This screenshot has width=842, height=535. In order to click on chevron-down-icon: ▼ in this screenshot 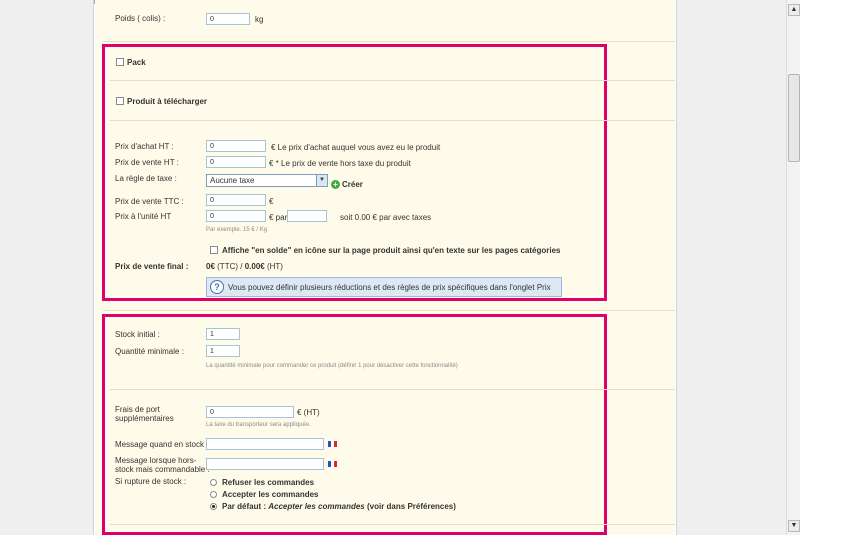, I will do `click(321, 180)`.